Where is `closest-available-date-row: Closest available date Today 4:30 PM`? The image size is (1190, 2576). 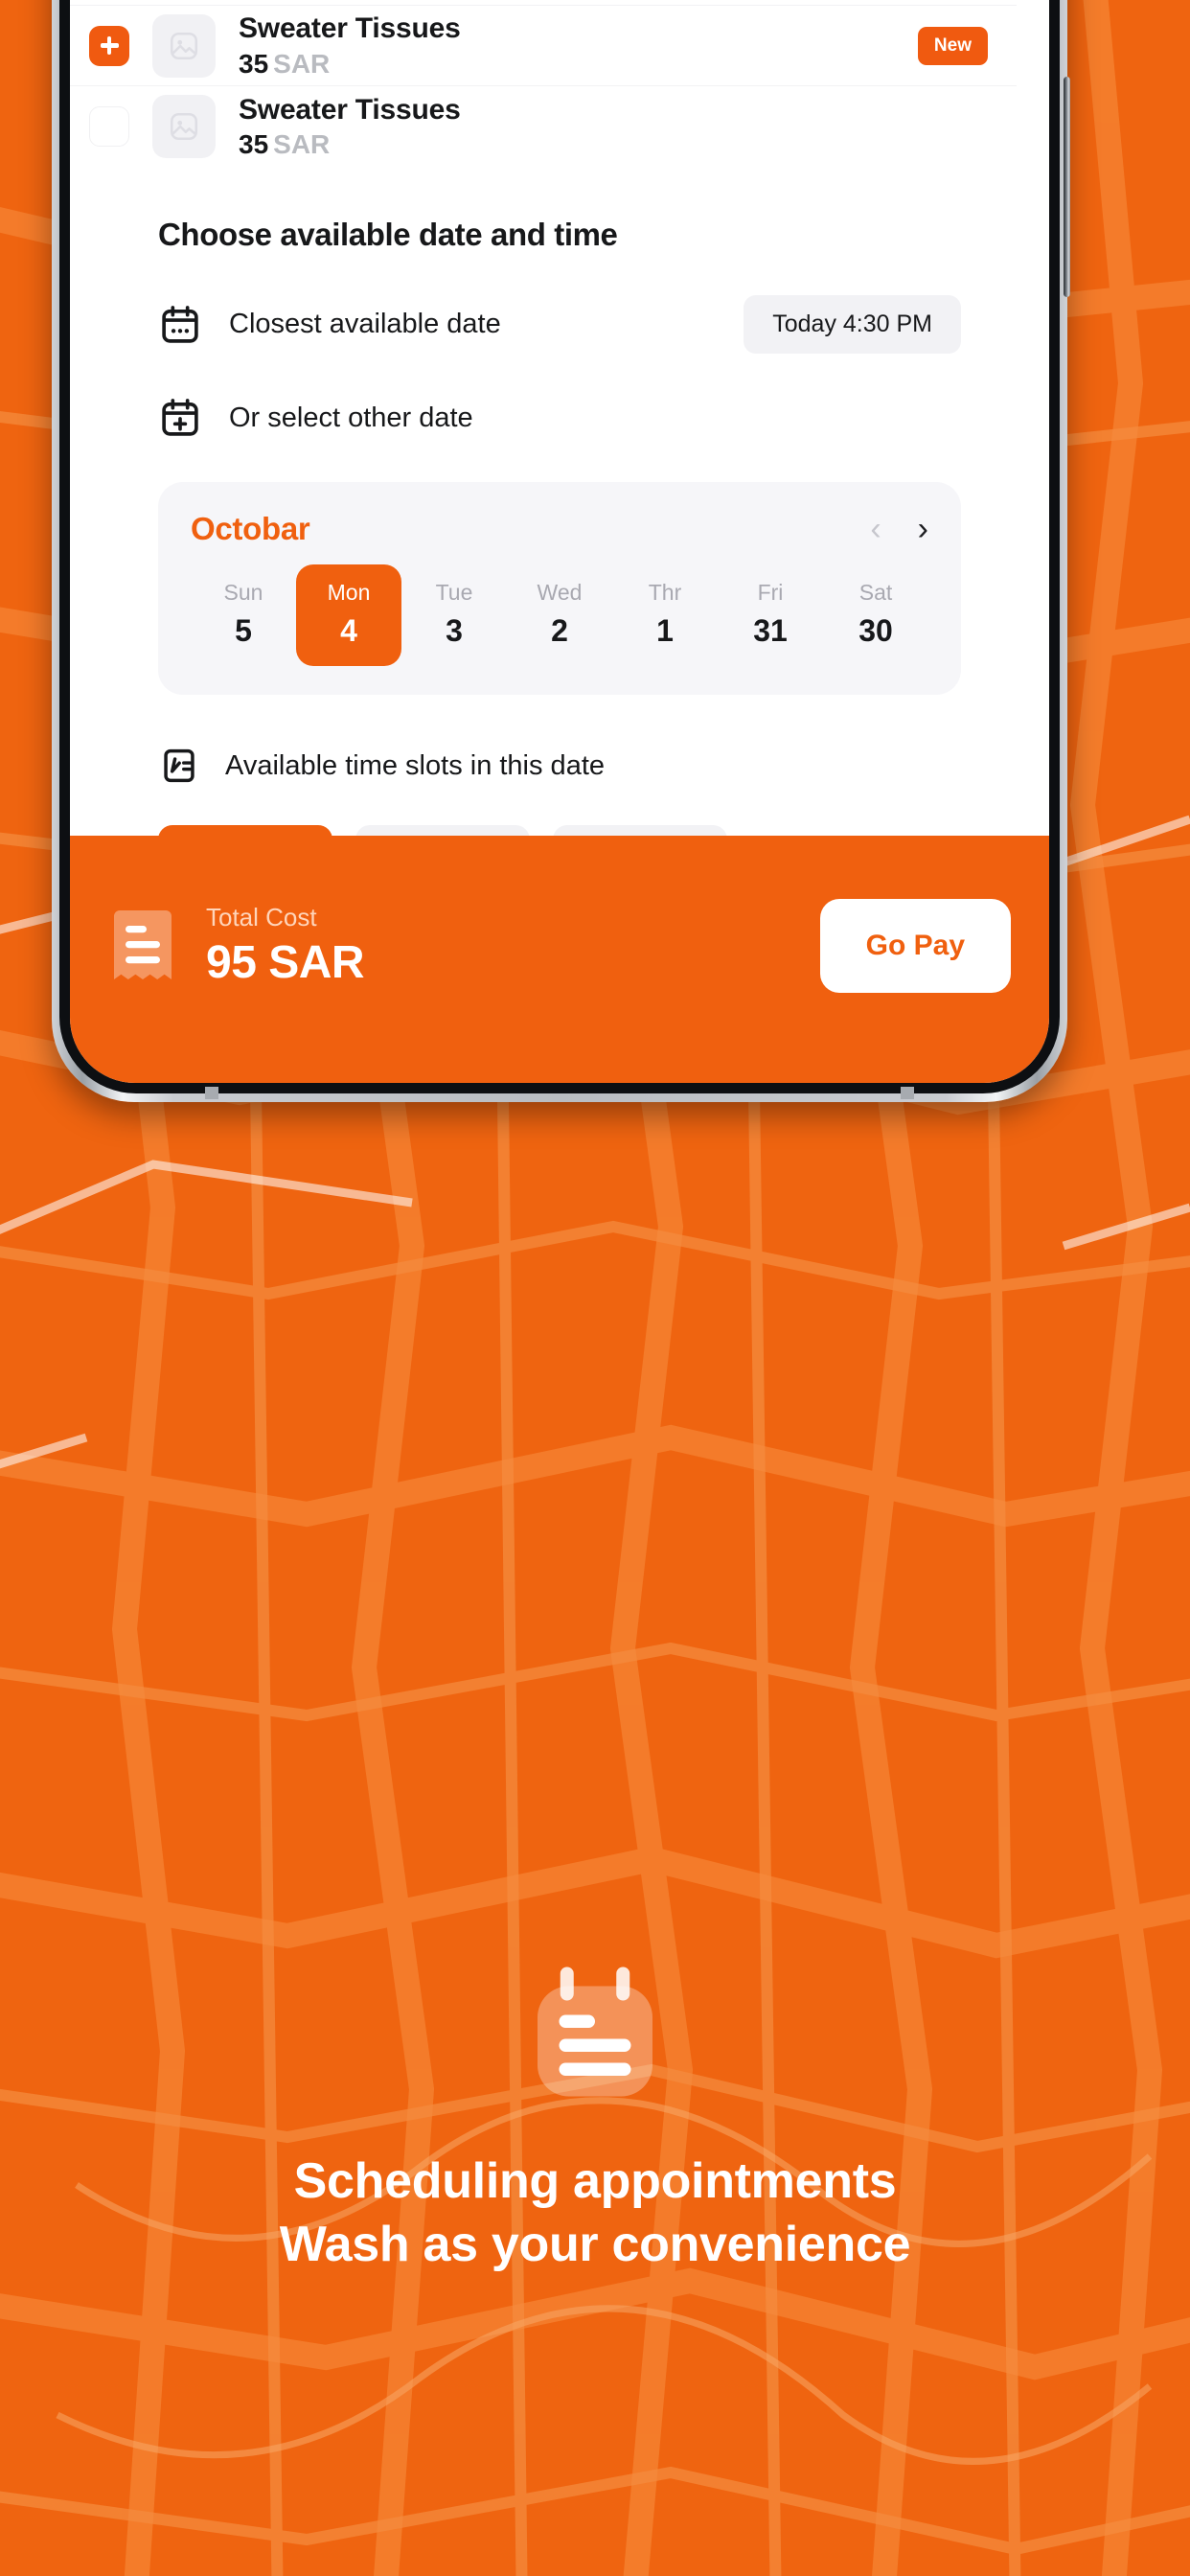
closest-available-date-row: Closest available date Today 4:30 PM is located at coordinates (604, 324).